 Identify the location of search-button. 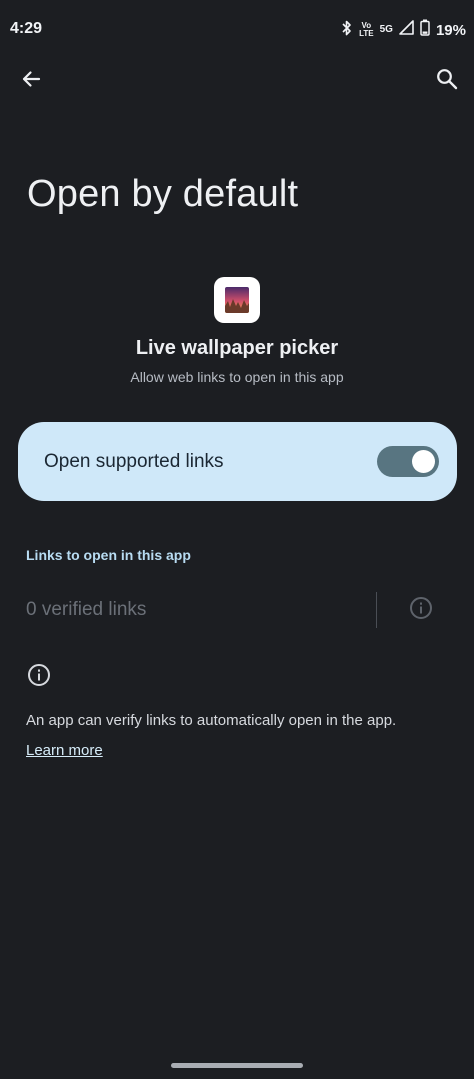
(447, 81).